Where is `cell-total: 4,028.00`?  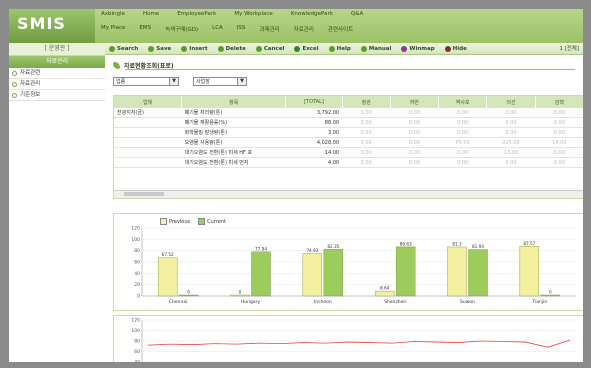 cell-total: 4,028.00 is located at coordinates (314, 142).